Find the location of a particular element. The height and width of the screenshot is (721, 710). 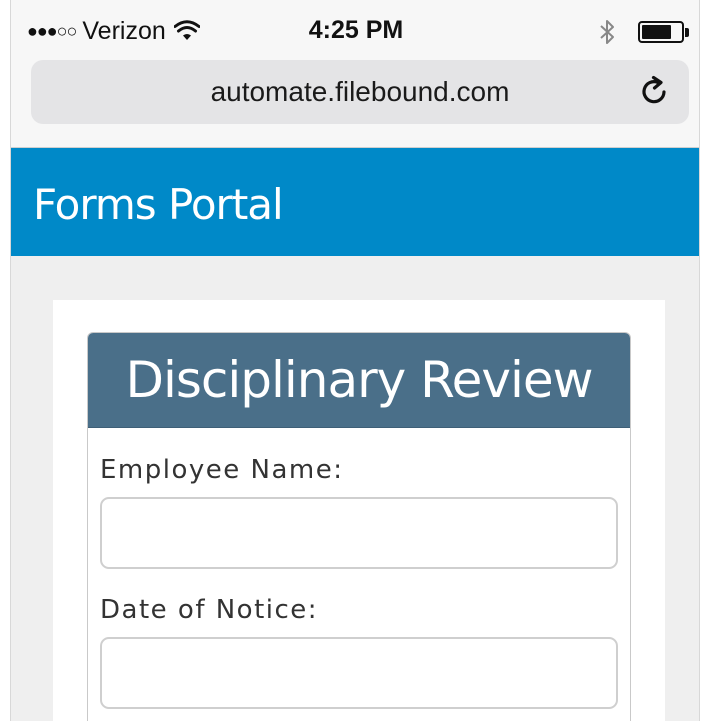

date-of-notice-label: Date of Notice: is located at coordinates (209, 610).